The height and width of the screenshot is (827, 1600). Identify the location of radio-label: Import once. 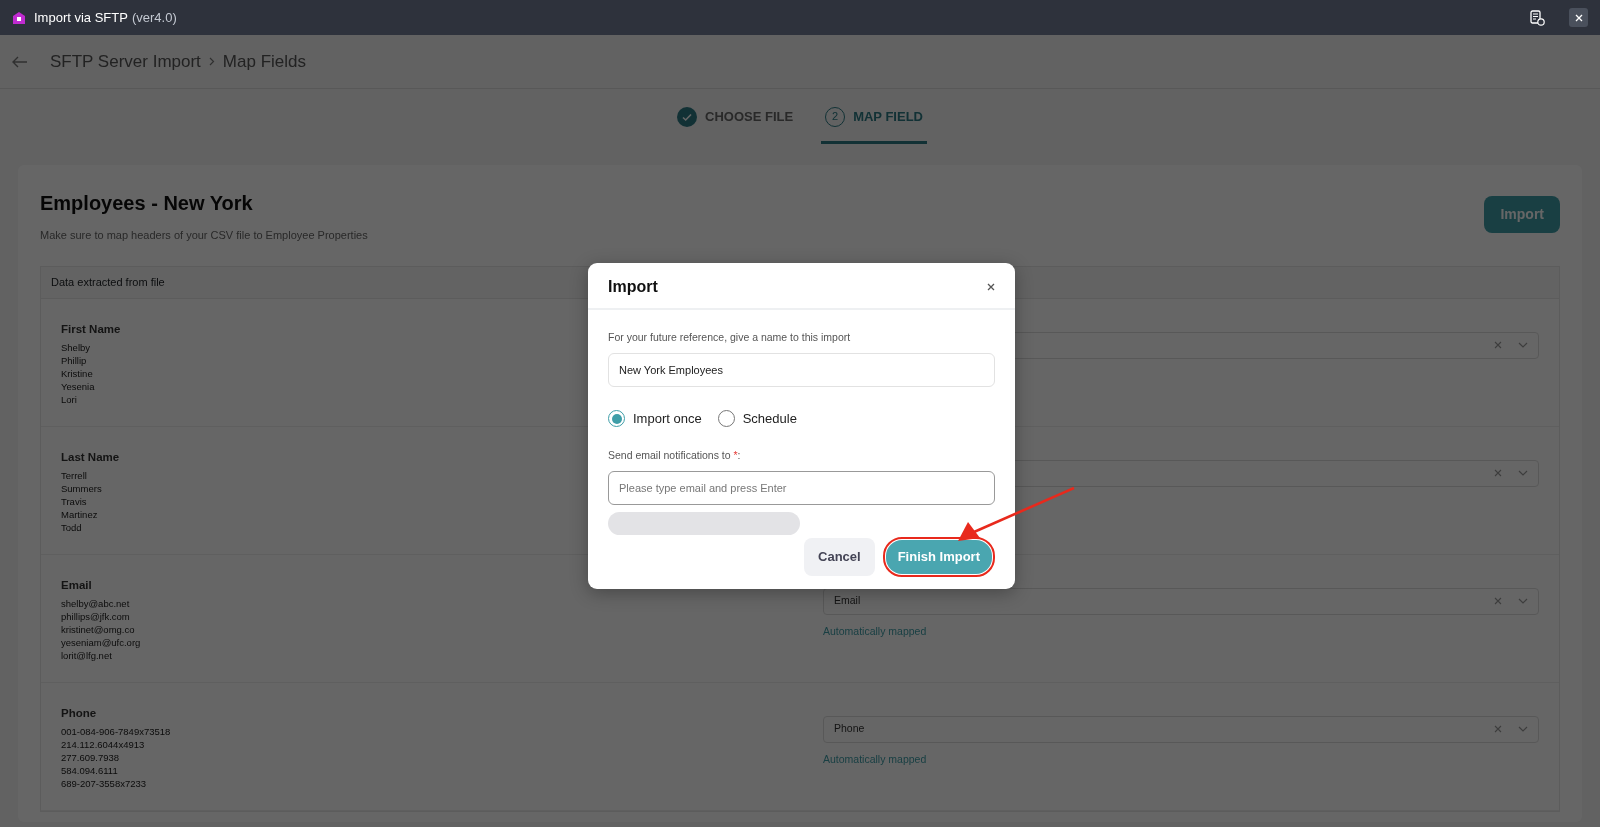
(667, 418).